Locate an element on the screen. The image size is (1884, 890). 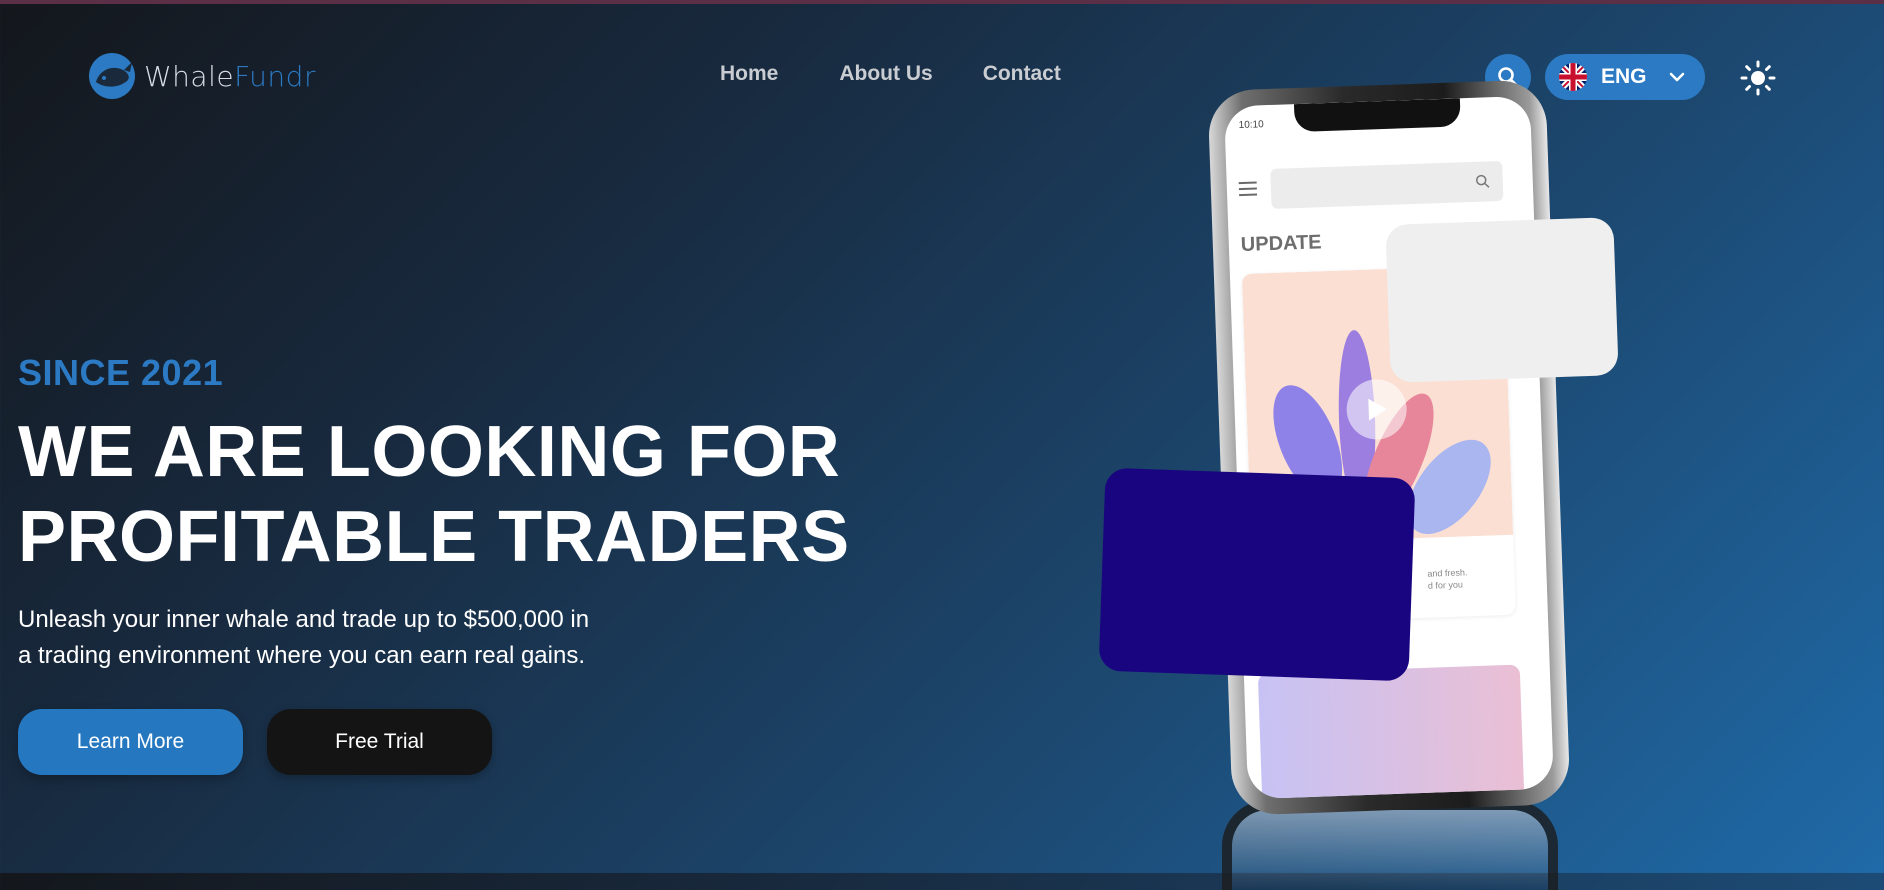
since-label: SINCE 2021 is located at coordinates (121, 372).